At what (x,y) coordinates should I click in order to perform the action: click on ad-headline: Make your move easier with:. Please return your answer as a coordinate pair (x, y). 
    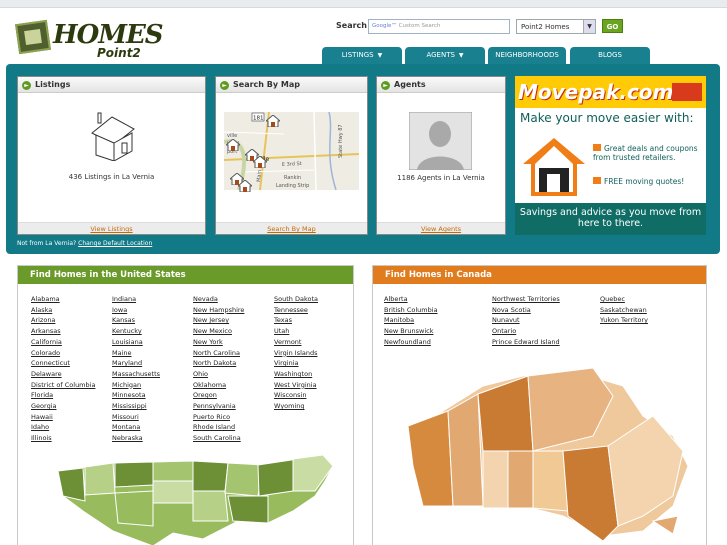
    Looking at the image, I should click on (607, 118).